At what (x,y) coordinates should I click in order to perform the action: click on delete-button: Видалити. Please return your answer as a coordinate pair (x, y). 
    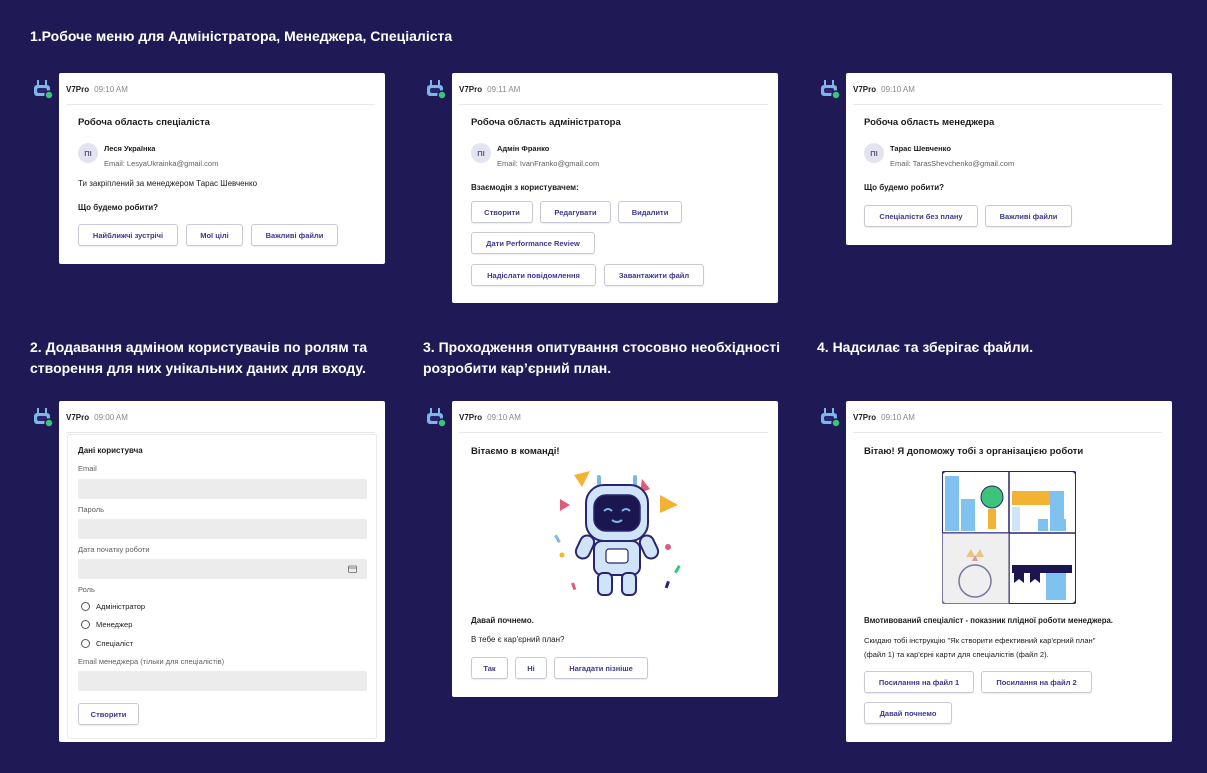
    Looking at the image, I should click on (650, 212).